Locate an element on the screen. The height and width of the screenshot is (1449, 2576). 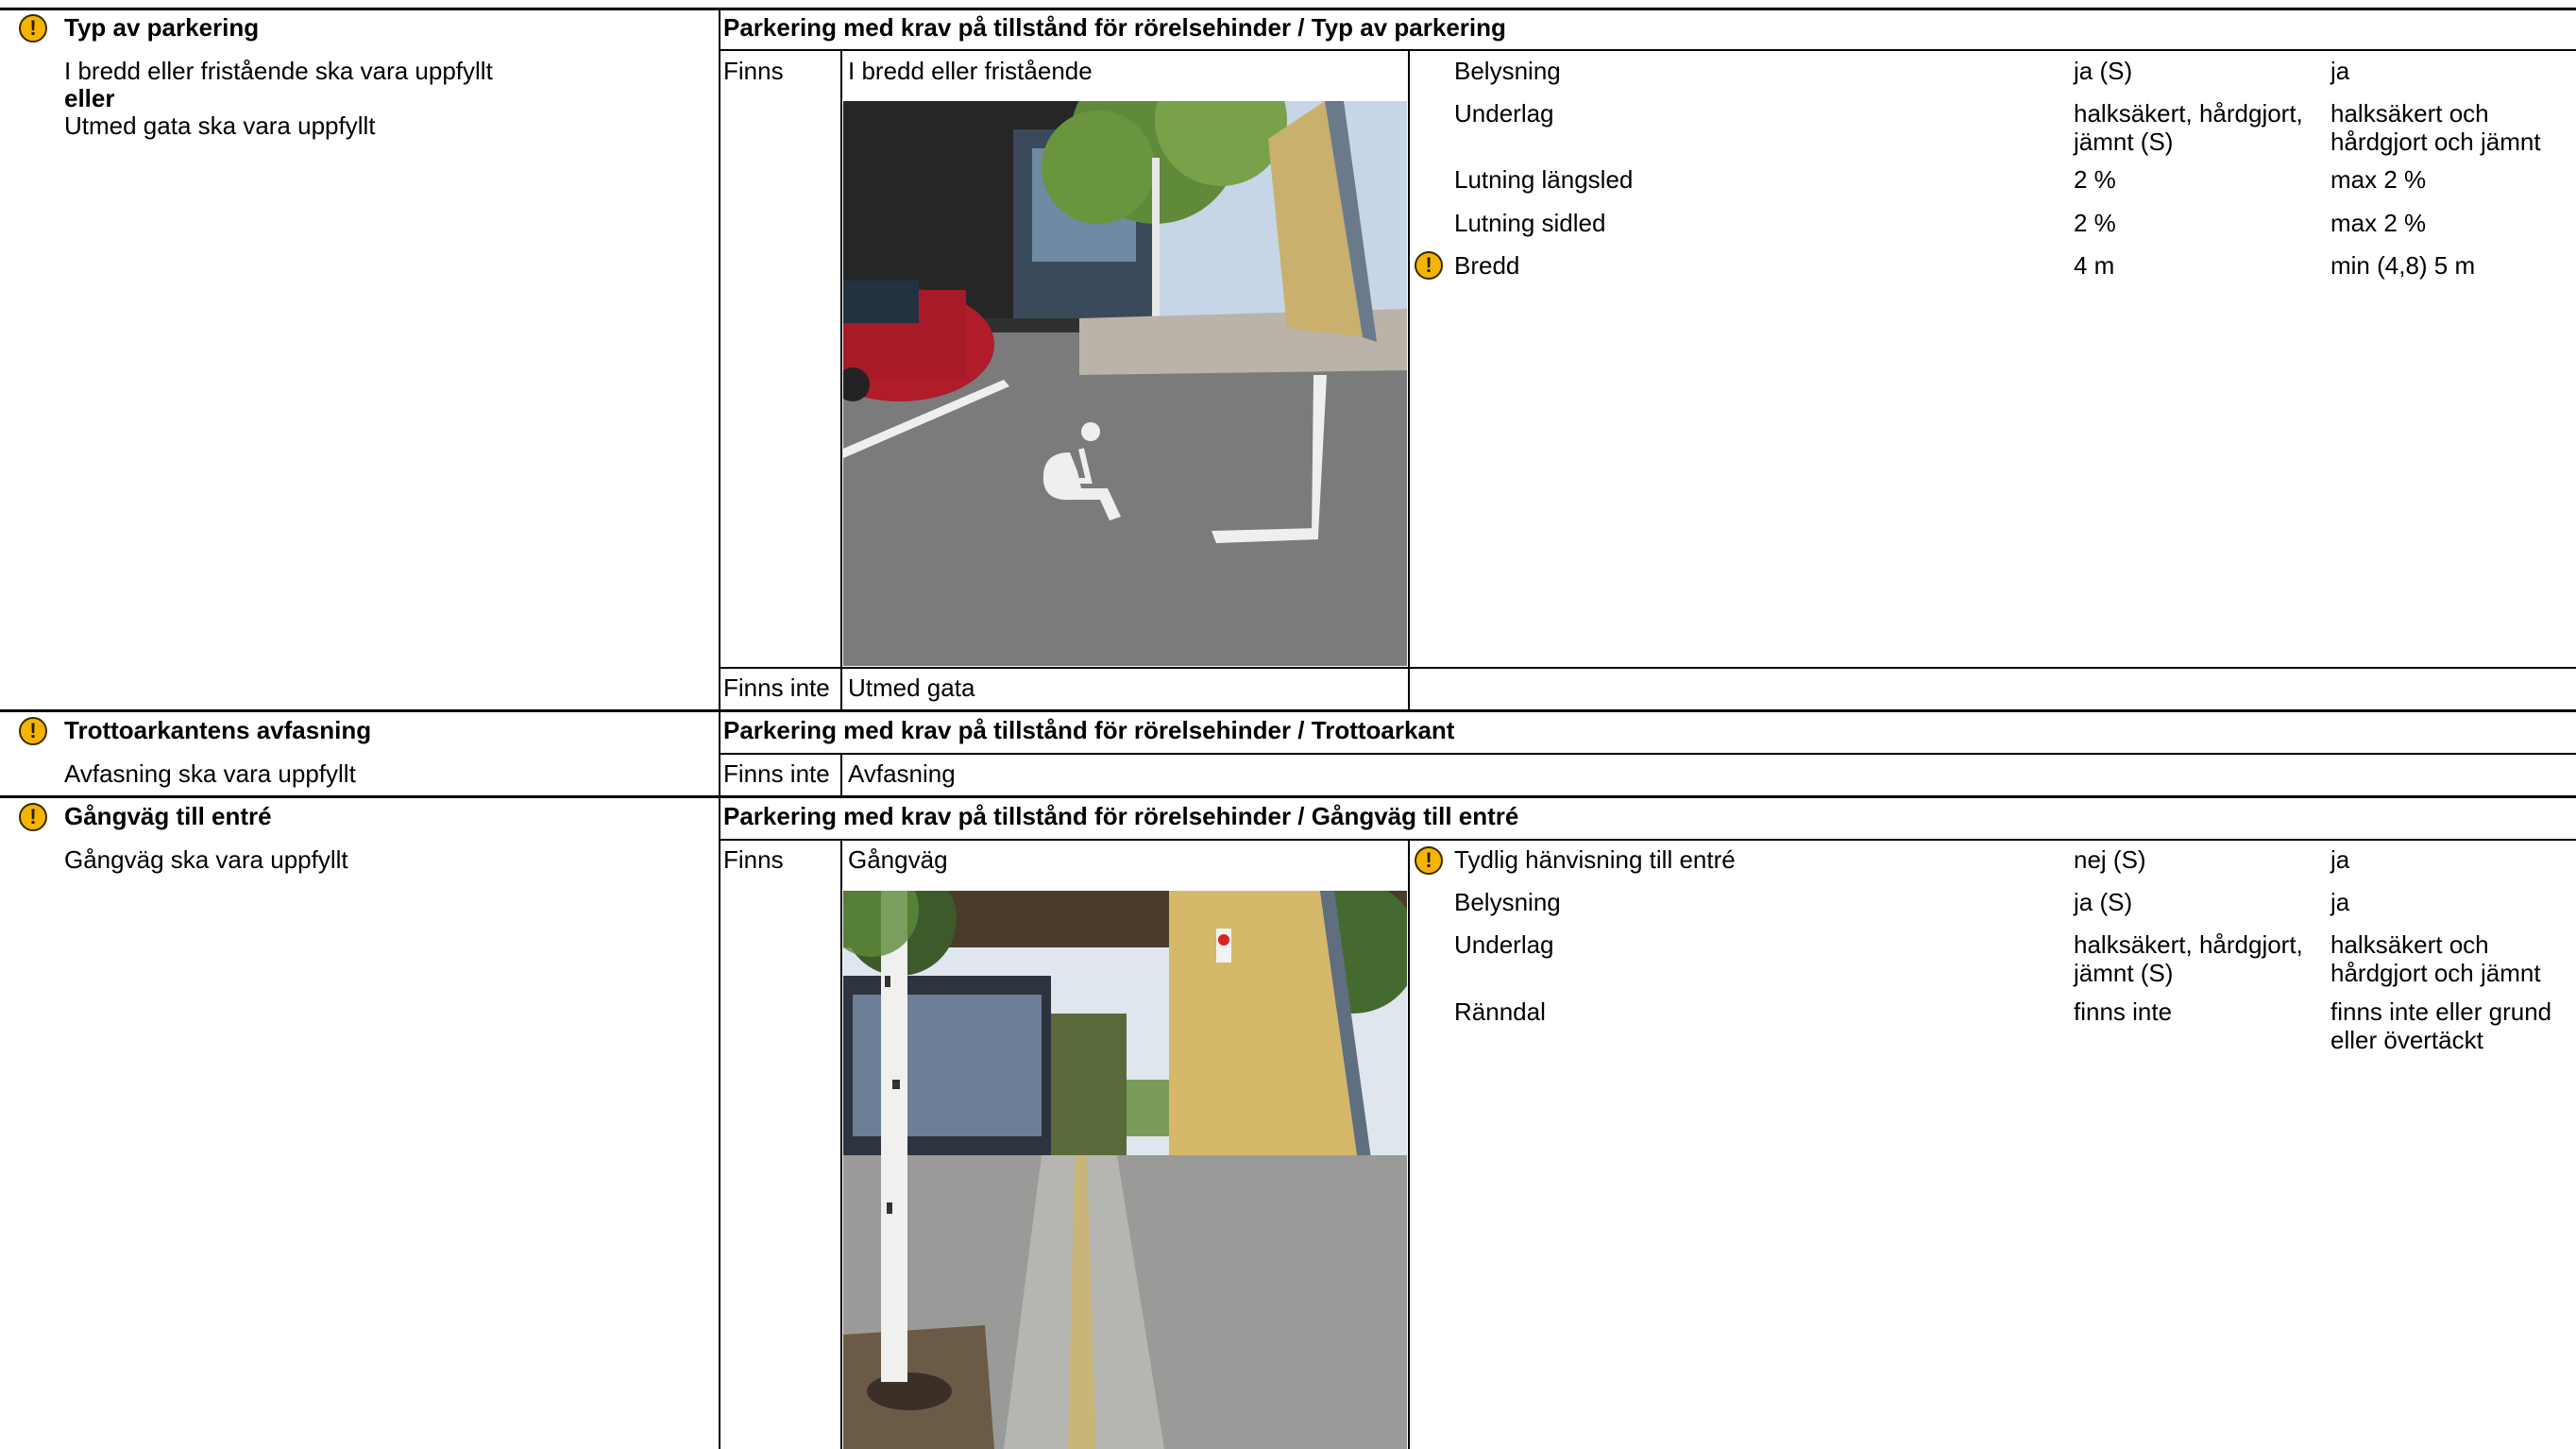
detail-label: Tydlig hänvisning till entré is located at coordinates (1595, 859).